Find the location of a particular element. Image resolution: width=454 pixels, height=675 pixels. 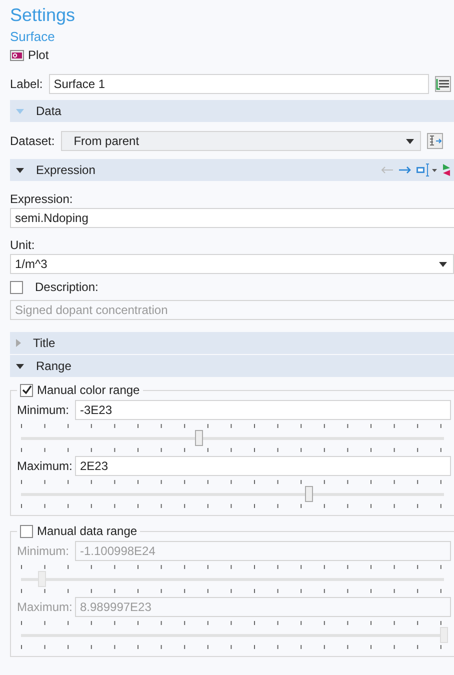

panel-title: Settings is located at coordinates (43, 15).